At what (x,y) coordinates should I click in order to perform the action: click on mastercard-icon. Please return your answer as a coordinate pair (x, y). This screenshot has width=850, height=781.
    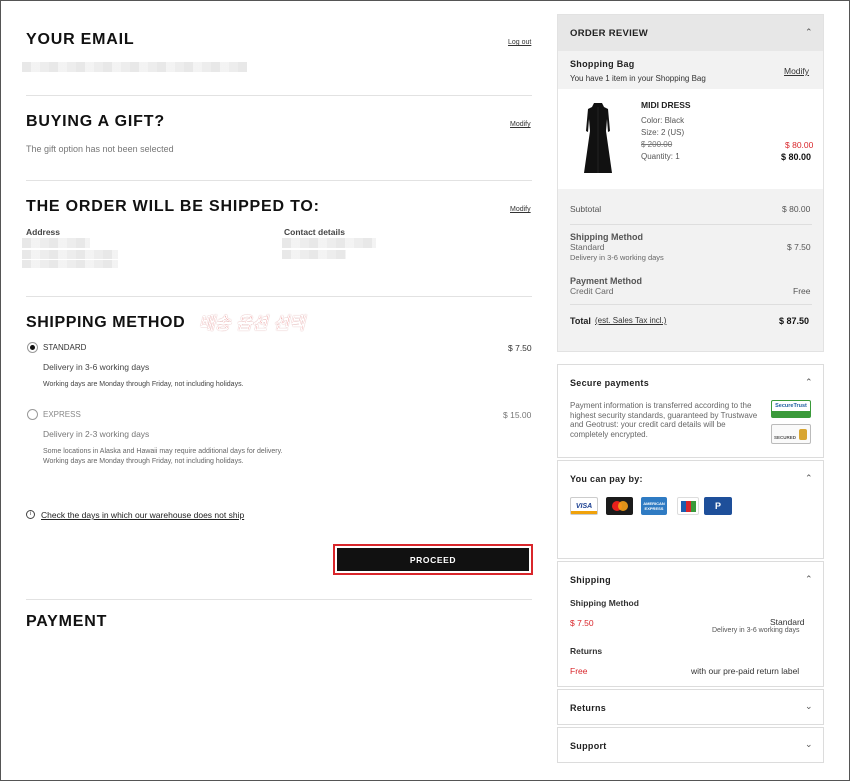
    Looking at the image, I should click on (619, 506).